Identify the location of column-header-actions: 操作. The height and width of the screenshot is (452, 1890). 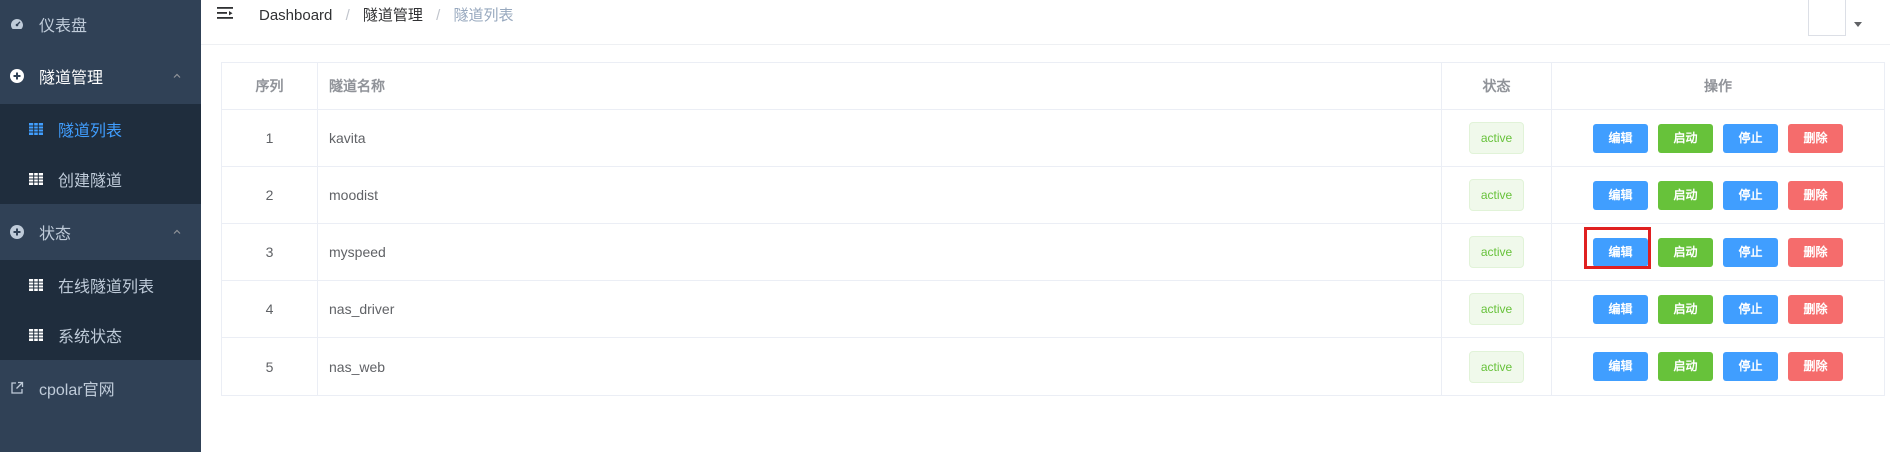
(1718, 86).